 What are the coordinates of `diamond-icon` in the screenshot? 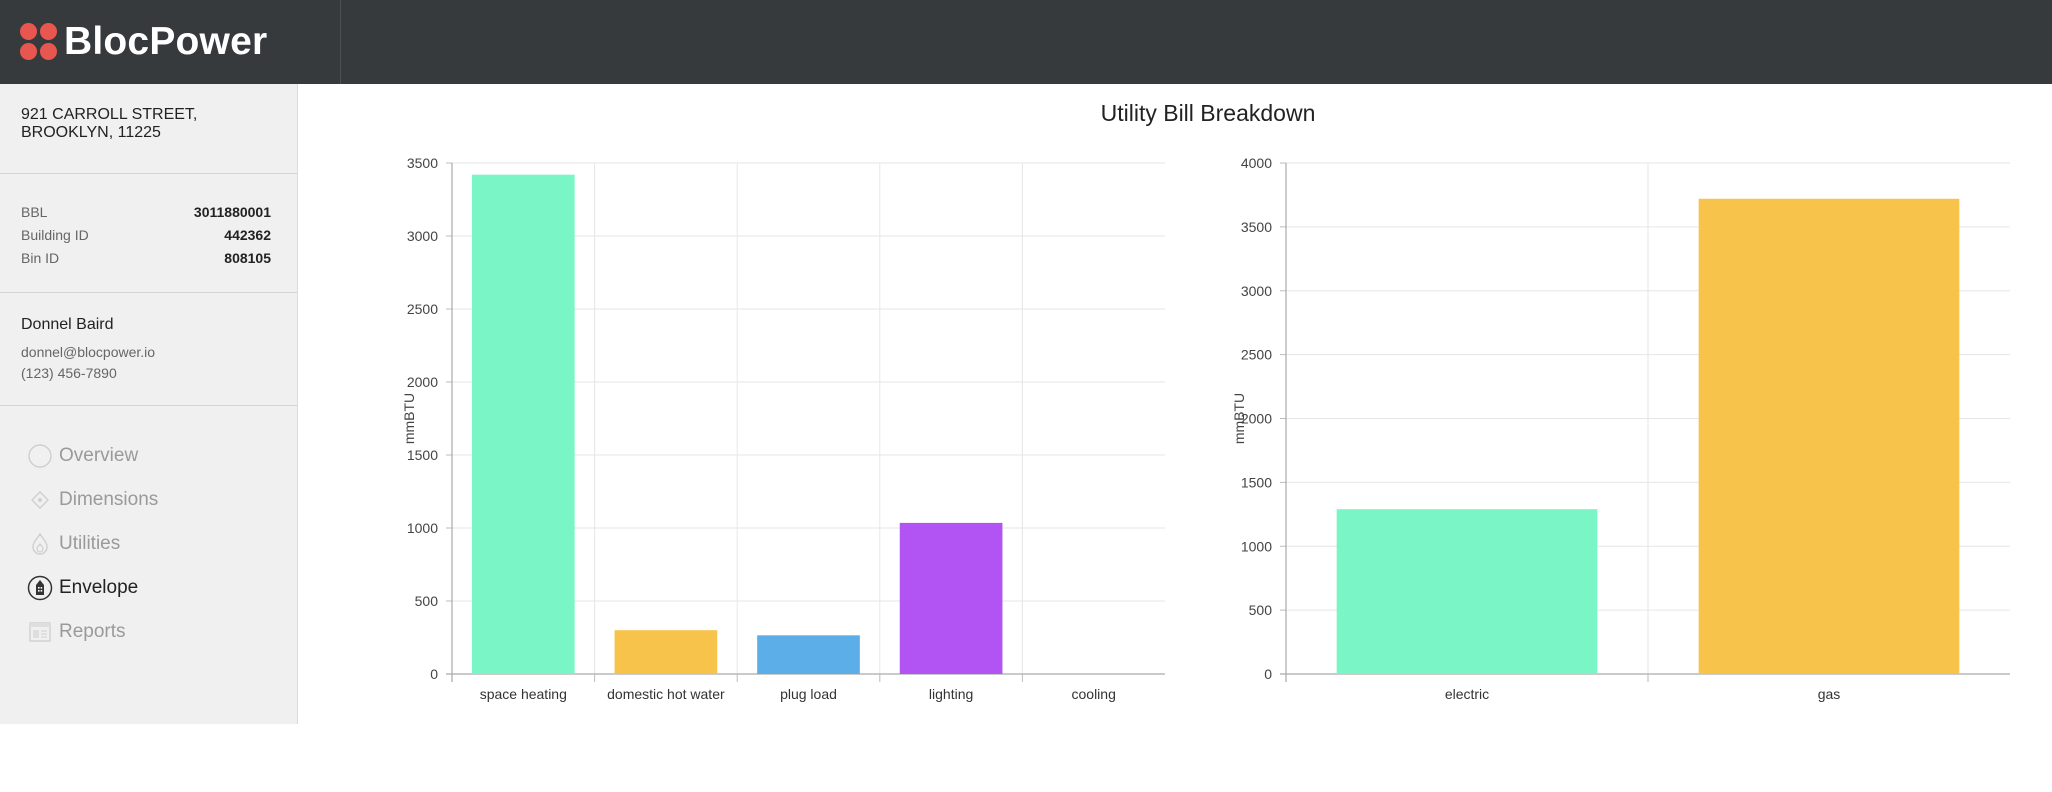 It's located at (40, 500).